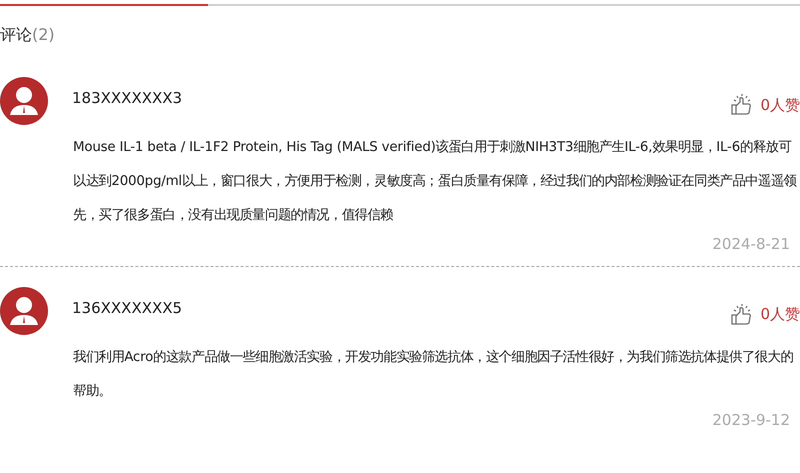 The width and height of the screenshot is (800, 473). I want to click on comments-heading: 评论(2), so click(28, 35).